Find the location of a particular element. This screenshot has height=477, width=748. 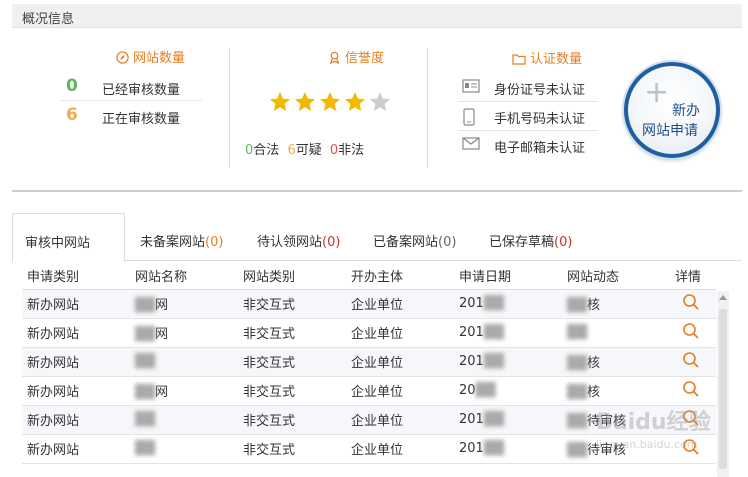

cert-row-phone: 手机号码未认证 is located at coordinates (528, 116).